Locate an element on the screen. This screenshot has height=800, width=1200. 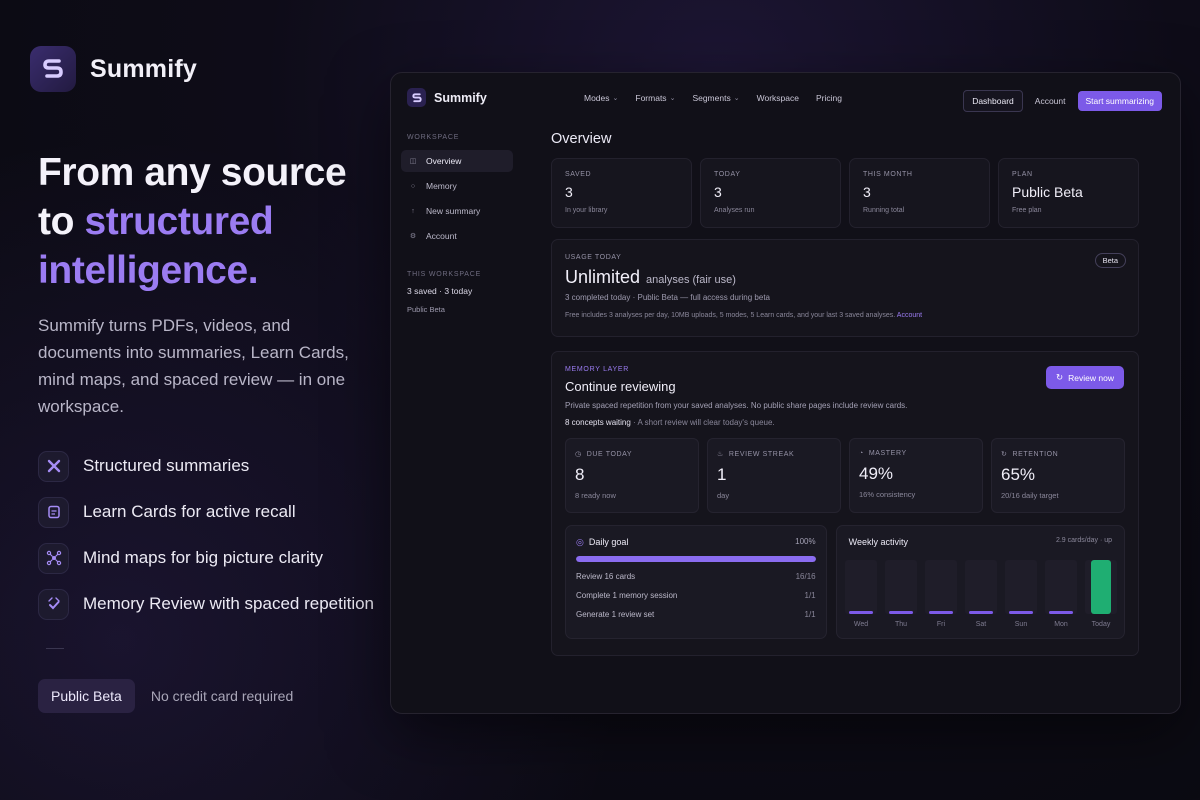
memory-stat-header: ↻ RETENTION is located at coordinates (1058, 454).